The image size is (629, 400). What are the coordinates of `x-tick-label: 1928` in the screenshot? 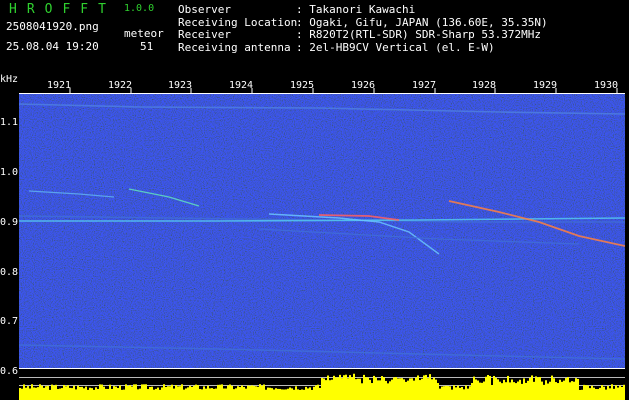 It's located at (484, 85).